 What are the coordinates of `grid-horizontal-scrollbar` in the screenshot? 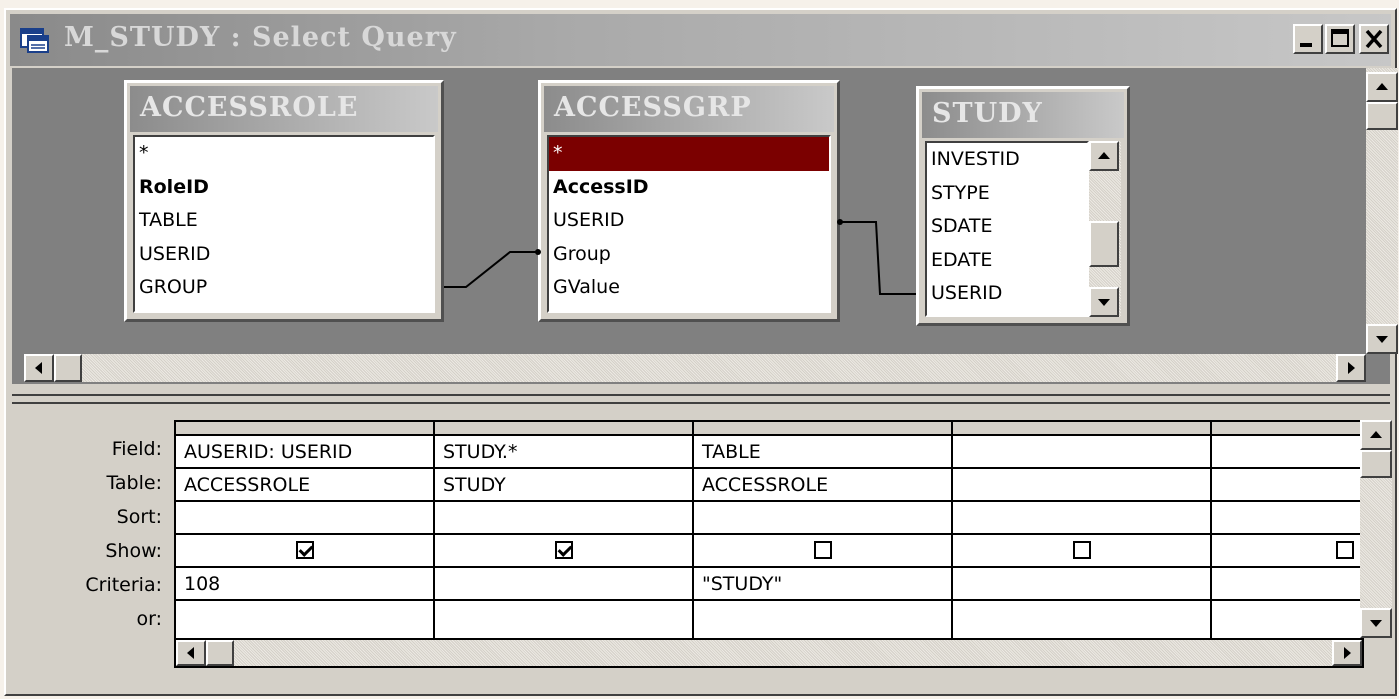 It's located at (769, 653).